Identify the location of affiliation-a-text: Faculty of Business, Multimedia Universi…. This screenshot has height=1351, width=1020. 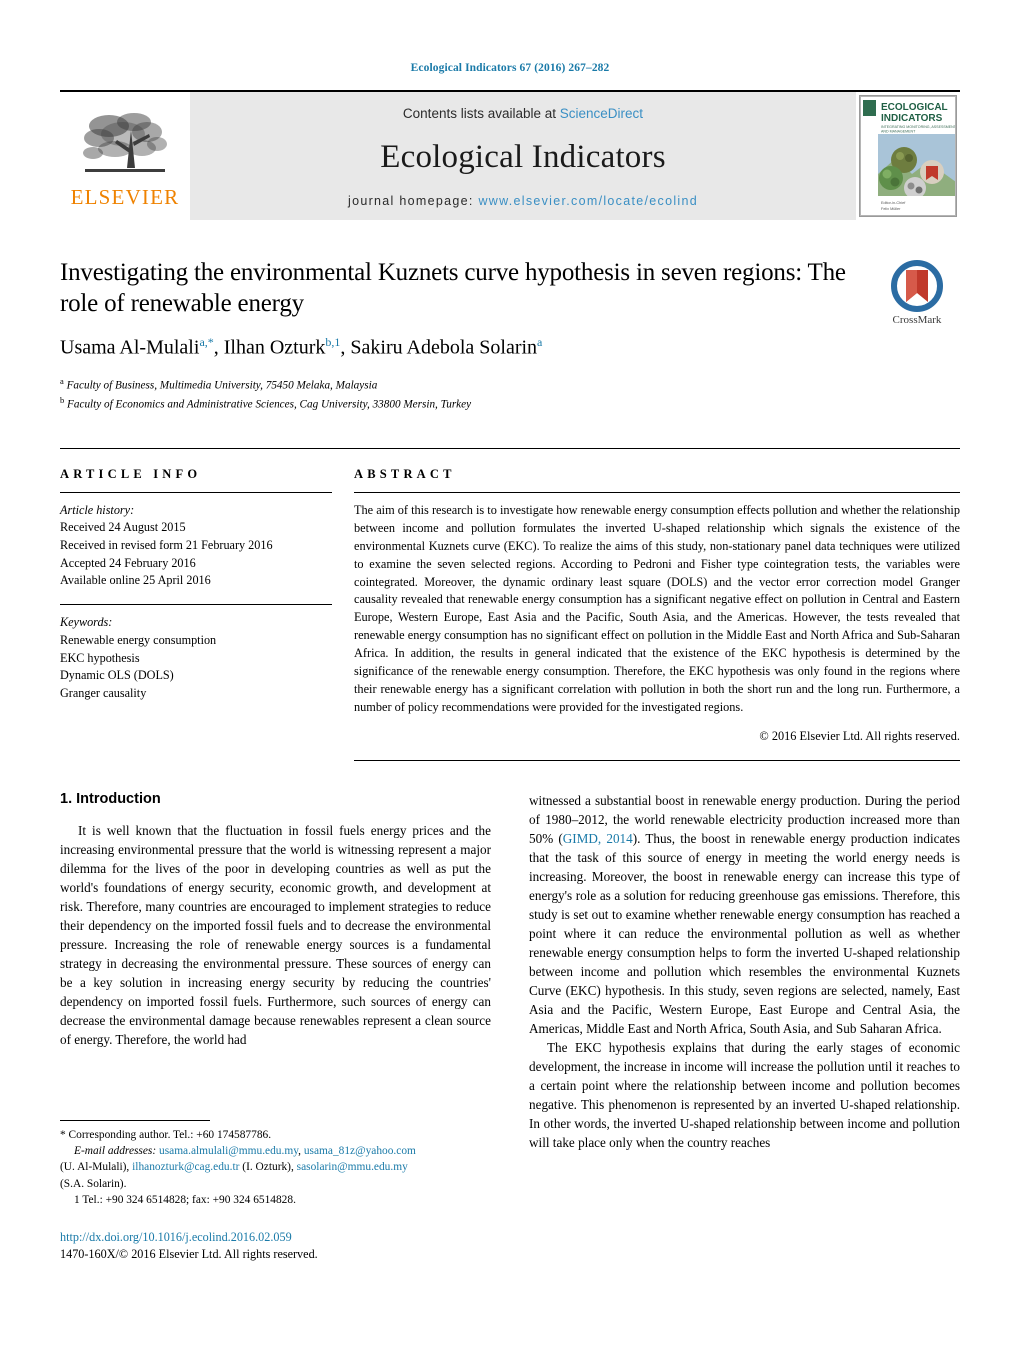
(222, 385).